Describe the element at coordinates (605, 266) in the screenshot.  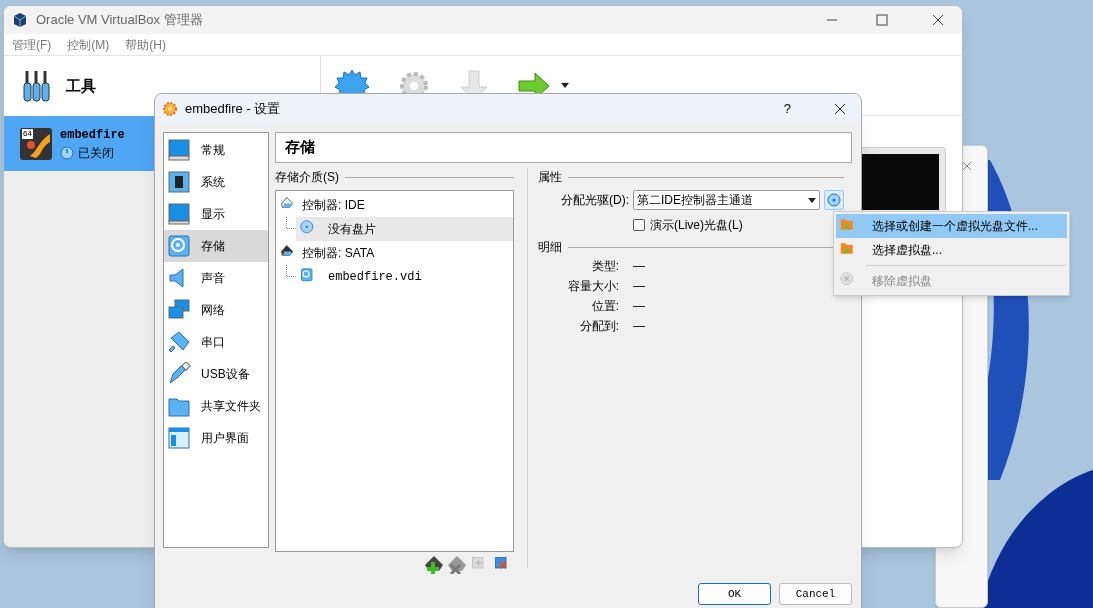
I see `detail-label: 类型:` at that location.